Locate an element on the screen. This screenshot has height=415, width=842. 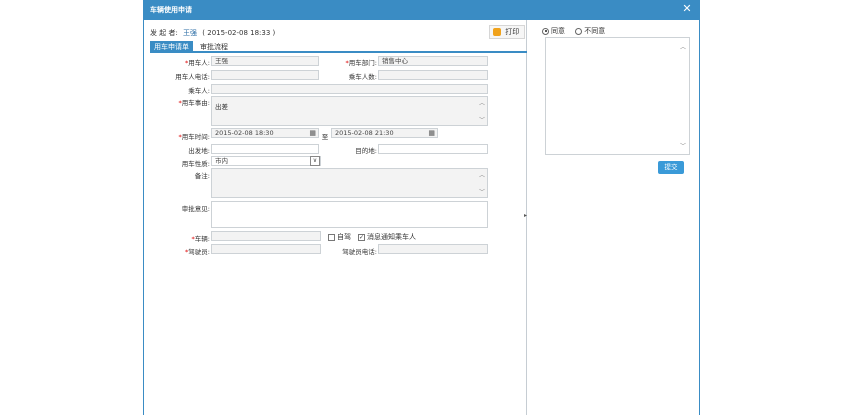
time-to-label: 至 is located at coordinates (325, 137).